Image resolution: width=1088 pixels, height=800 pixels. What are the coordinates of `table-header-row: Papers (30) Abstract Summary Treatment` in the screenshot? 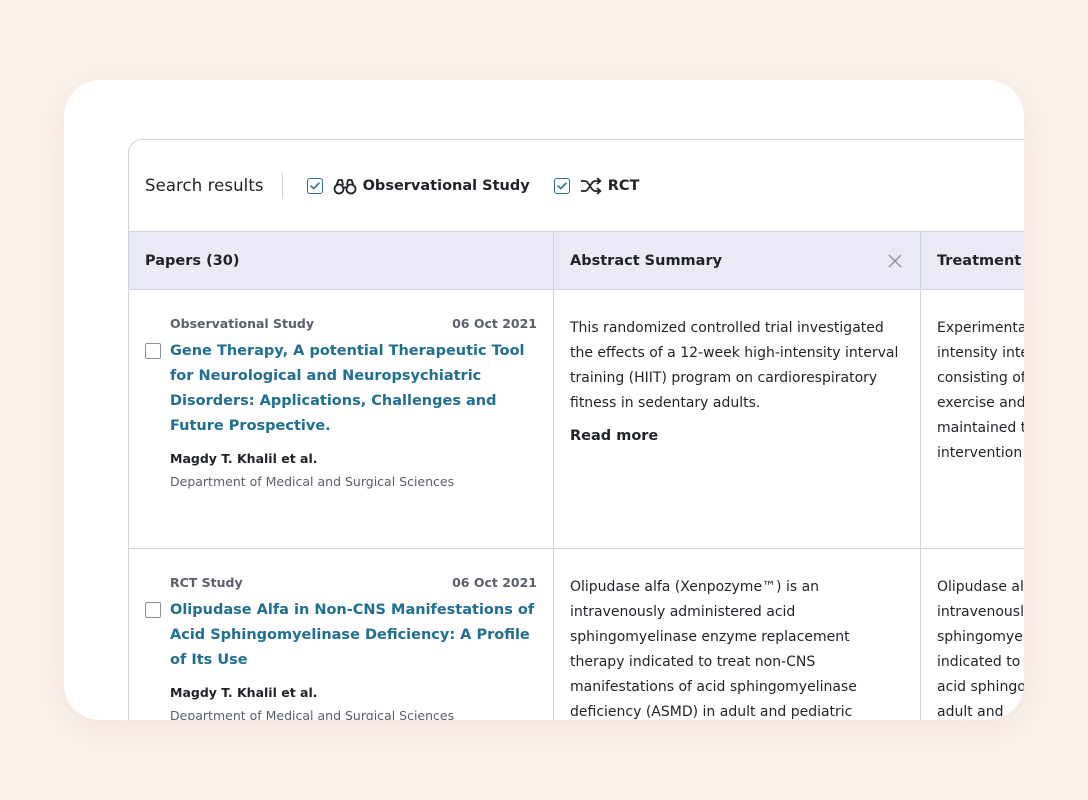 It's located at (576, 261).